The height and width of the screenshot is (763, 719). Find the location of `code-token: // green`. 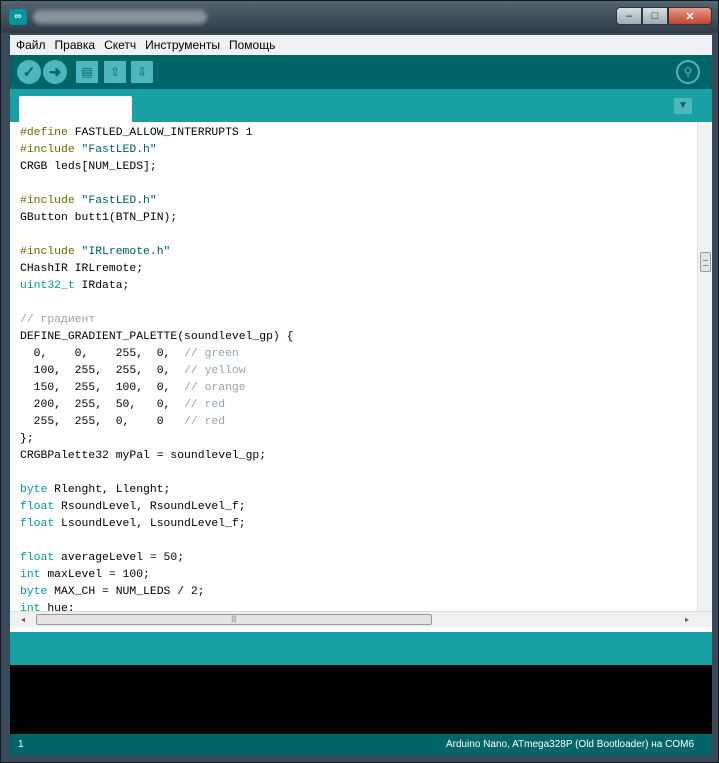

code-token: // green is located at coordinates (211, 354).